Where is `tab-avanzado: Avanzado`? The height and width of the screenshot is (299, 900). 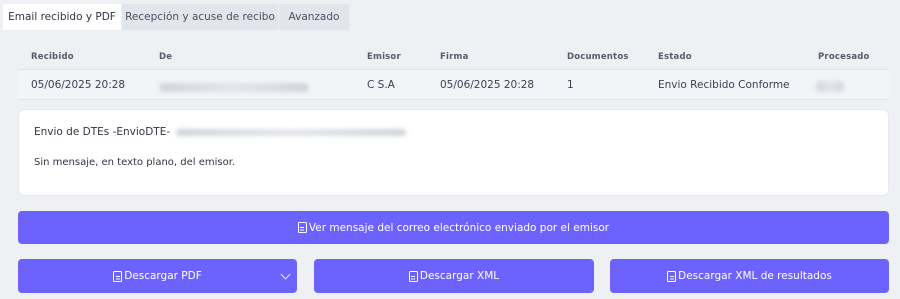
tab-avanzado: Avanzado is located at coordinates (314, 17).